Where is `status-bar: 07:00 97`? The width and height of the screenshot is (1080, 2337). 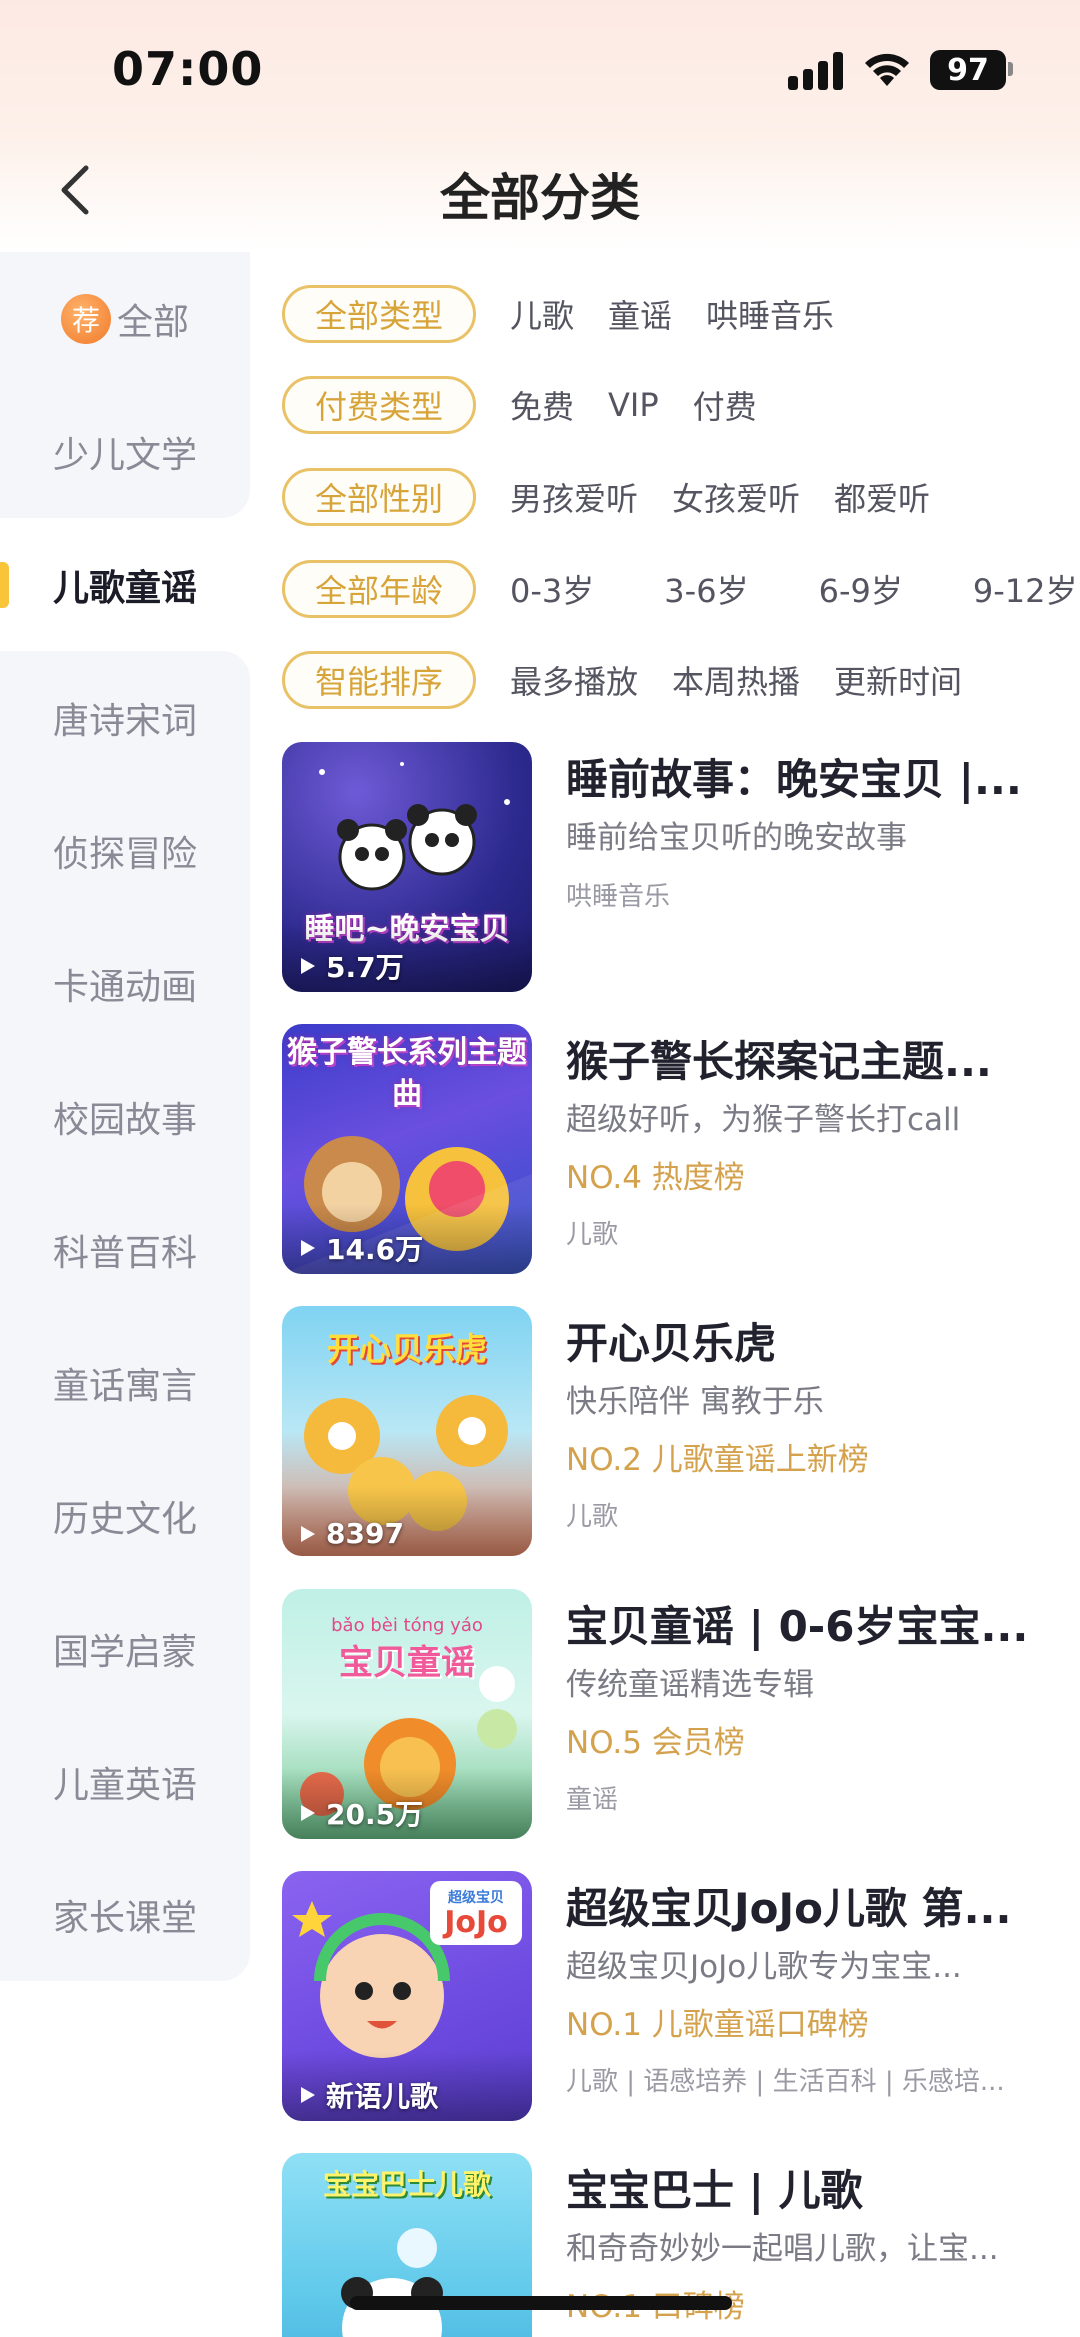 status-bar: 07:00 97 is located at coordinates (540, 70).